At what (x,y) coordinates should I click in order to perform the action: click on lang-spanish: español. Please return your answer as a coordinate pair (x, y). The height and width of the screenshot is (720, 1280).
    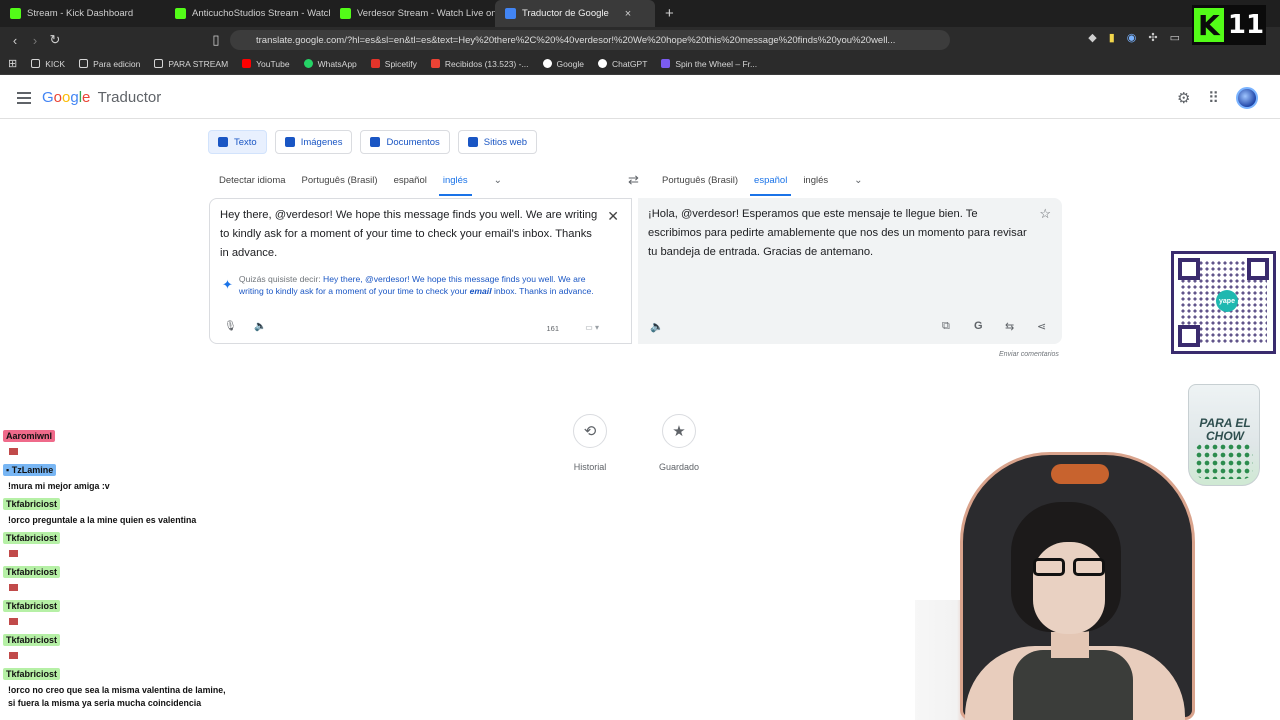
    Looking at the image, I should click on (410, 180).